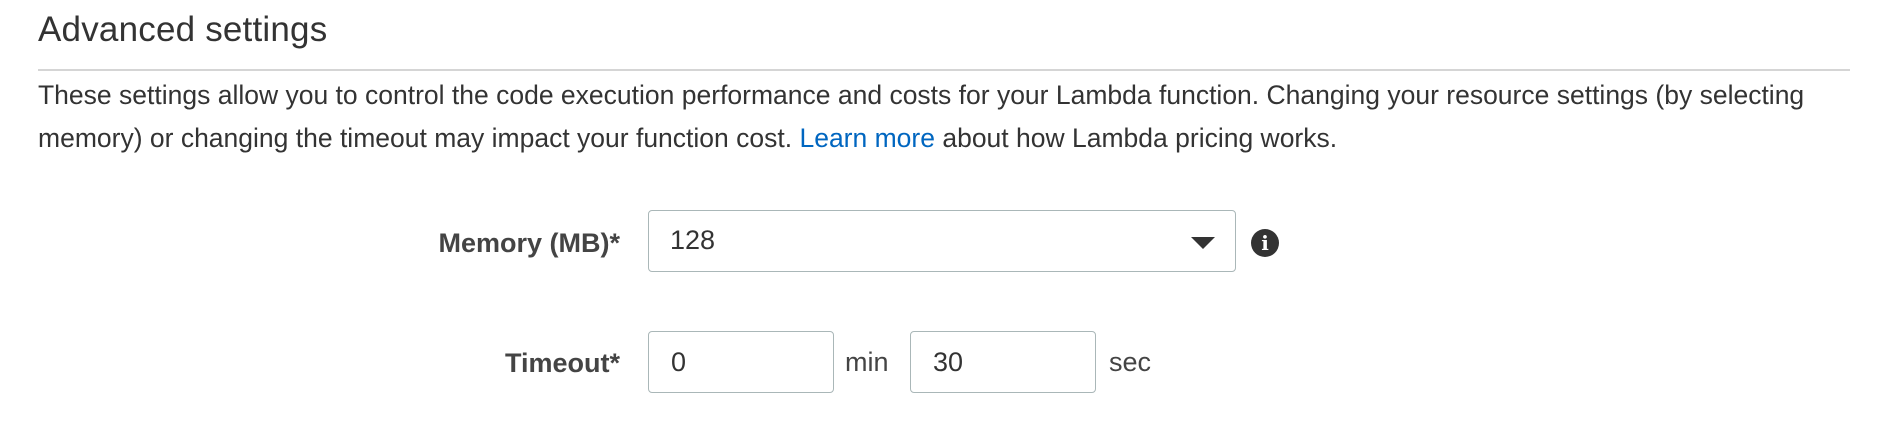 The width and height of the screenshot is (1884, 434). I want to click on description-text-after-link: about how Lambda pricing works., so click(1136, 138).